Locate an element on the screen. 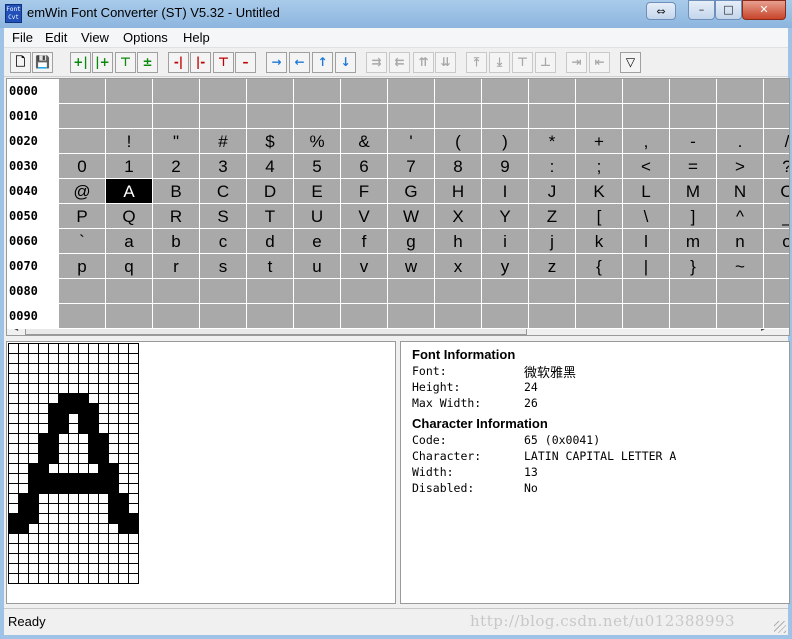 The width and height of the screenshot is (792, 639). char-cell: L is located at coordinates (646, 191).